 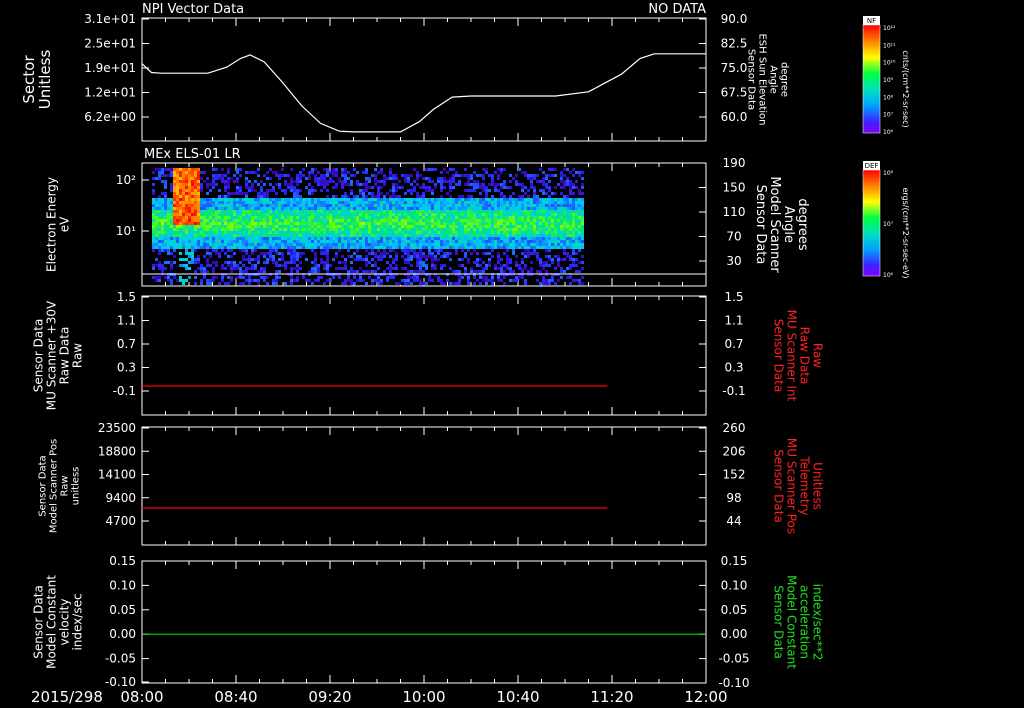 I want to click on panel-frame, so click(x=424, y=355).